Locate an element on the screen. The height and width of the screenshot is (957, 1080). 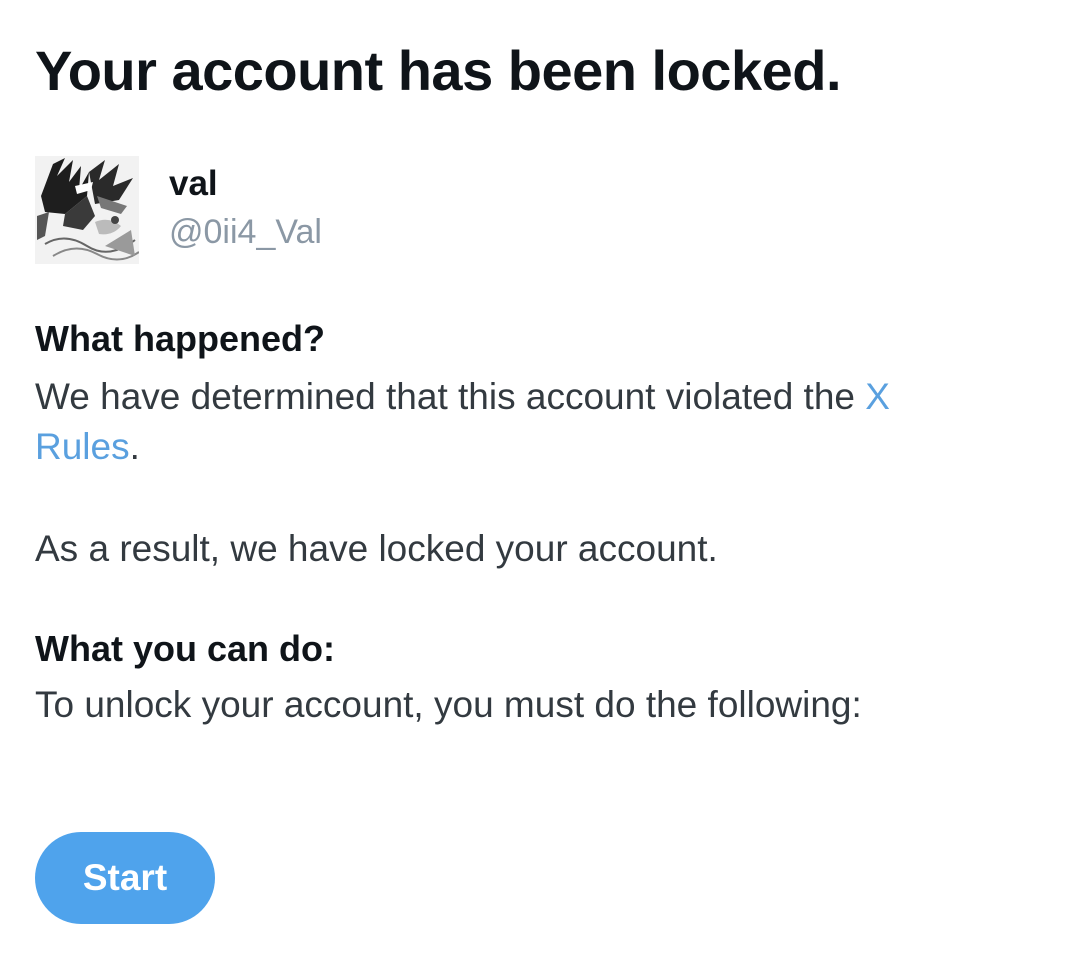
start-button: Start is located at coordinates (125, 878).